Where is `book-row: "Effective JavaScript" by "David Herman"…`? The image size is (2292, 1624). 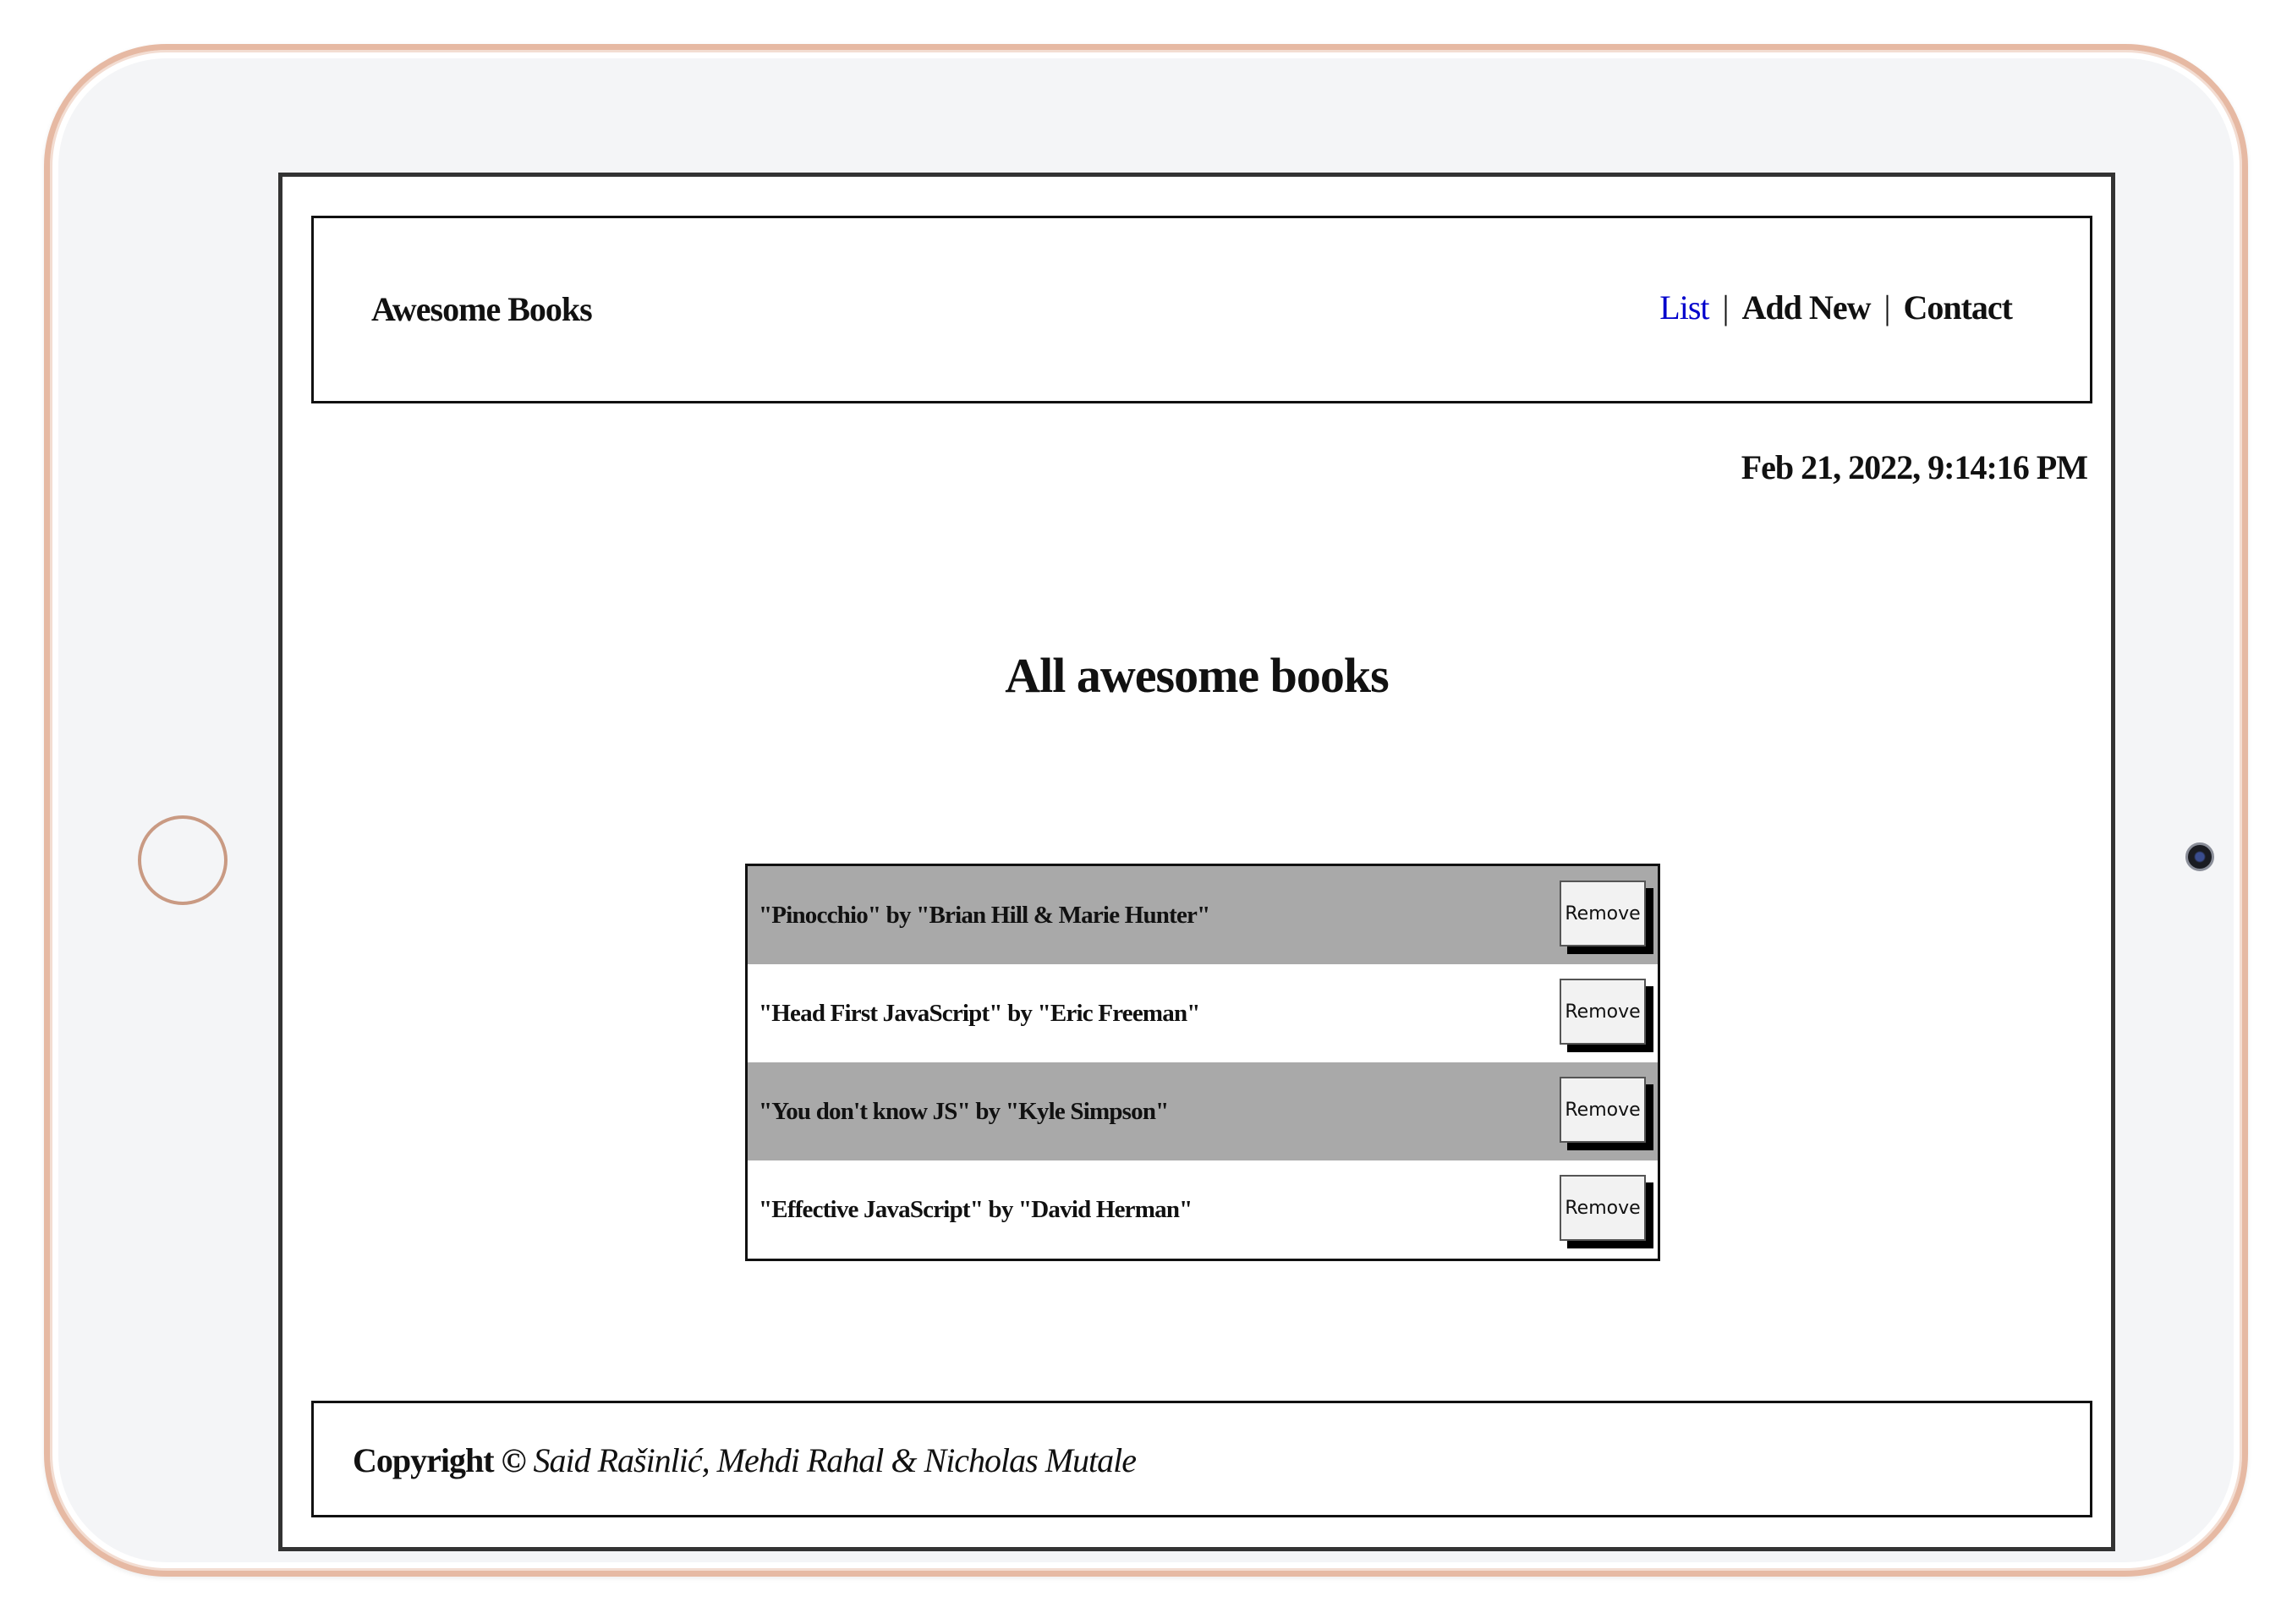
book-row: "Effective JavaScript" by "David Herman"… is located at coordinates (1203, 1210).